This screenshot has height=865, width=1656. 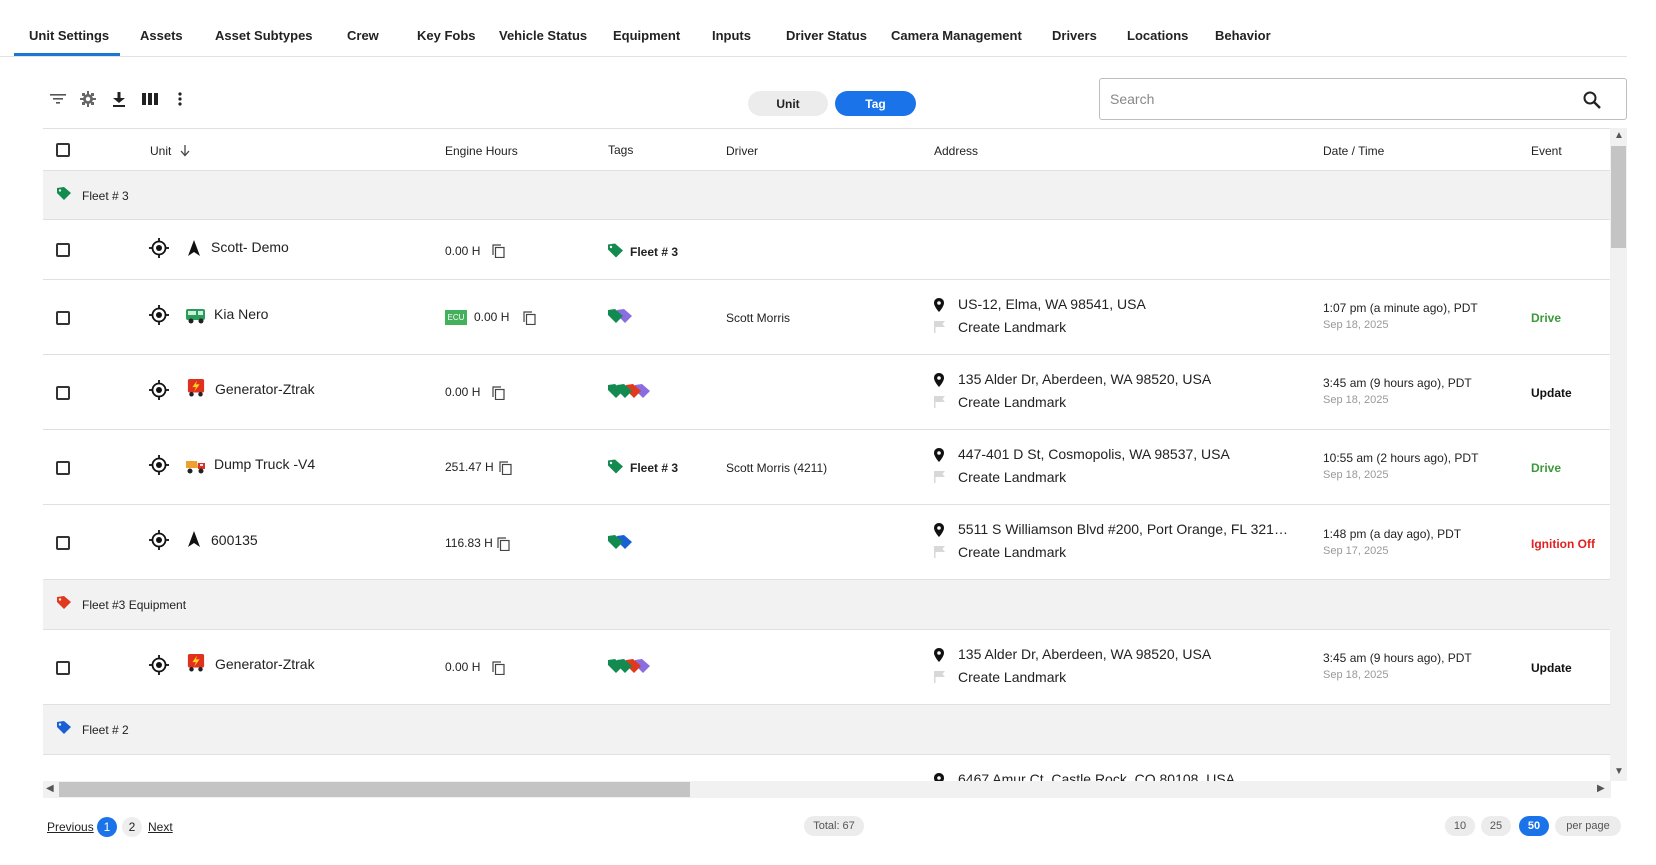 I want to click on column-header-unit: Unit, so click(x=160, y=151).